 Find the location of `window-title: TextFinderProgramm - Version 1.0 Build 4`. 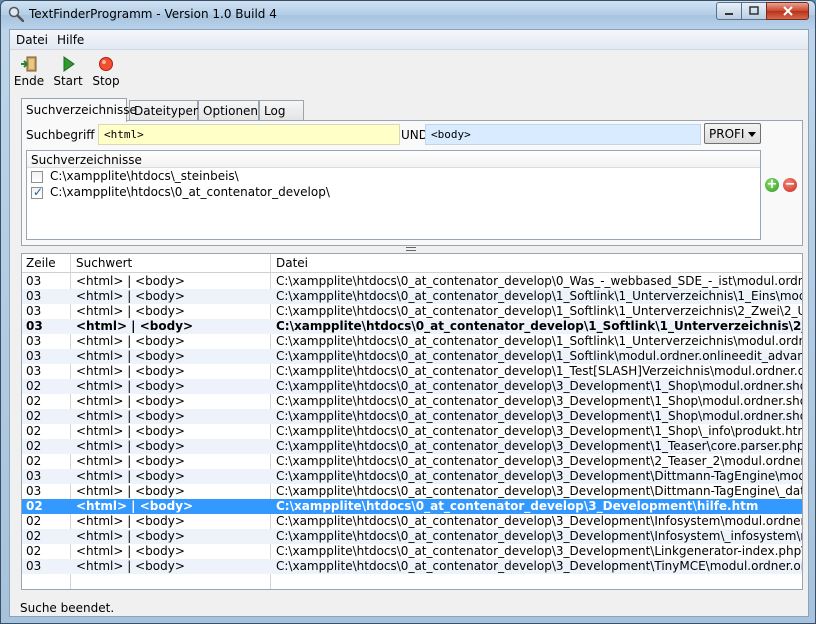

window-title: TextFinderProgramm - Version 1.0 Build 4 is located at coordinates (153, 14).